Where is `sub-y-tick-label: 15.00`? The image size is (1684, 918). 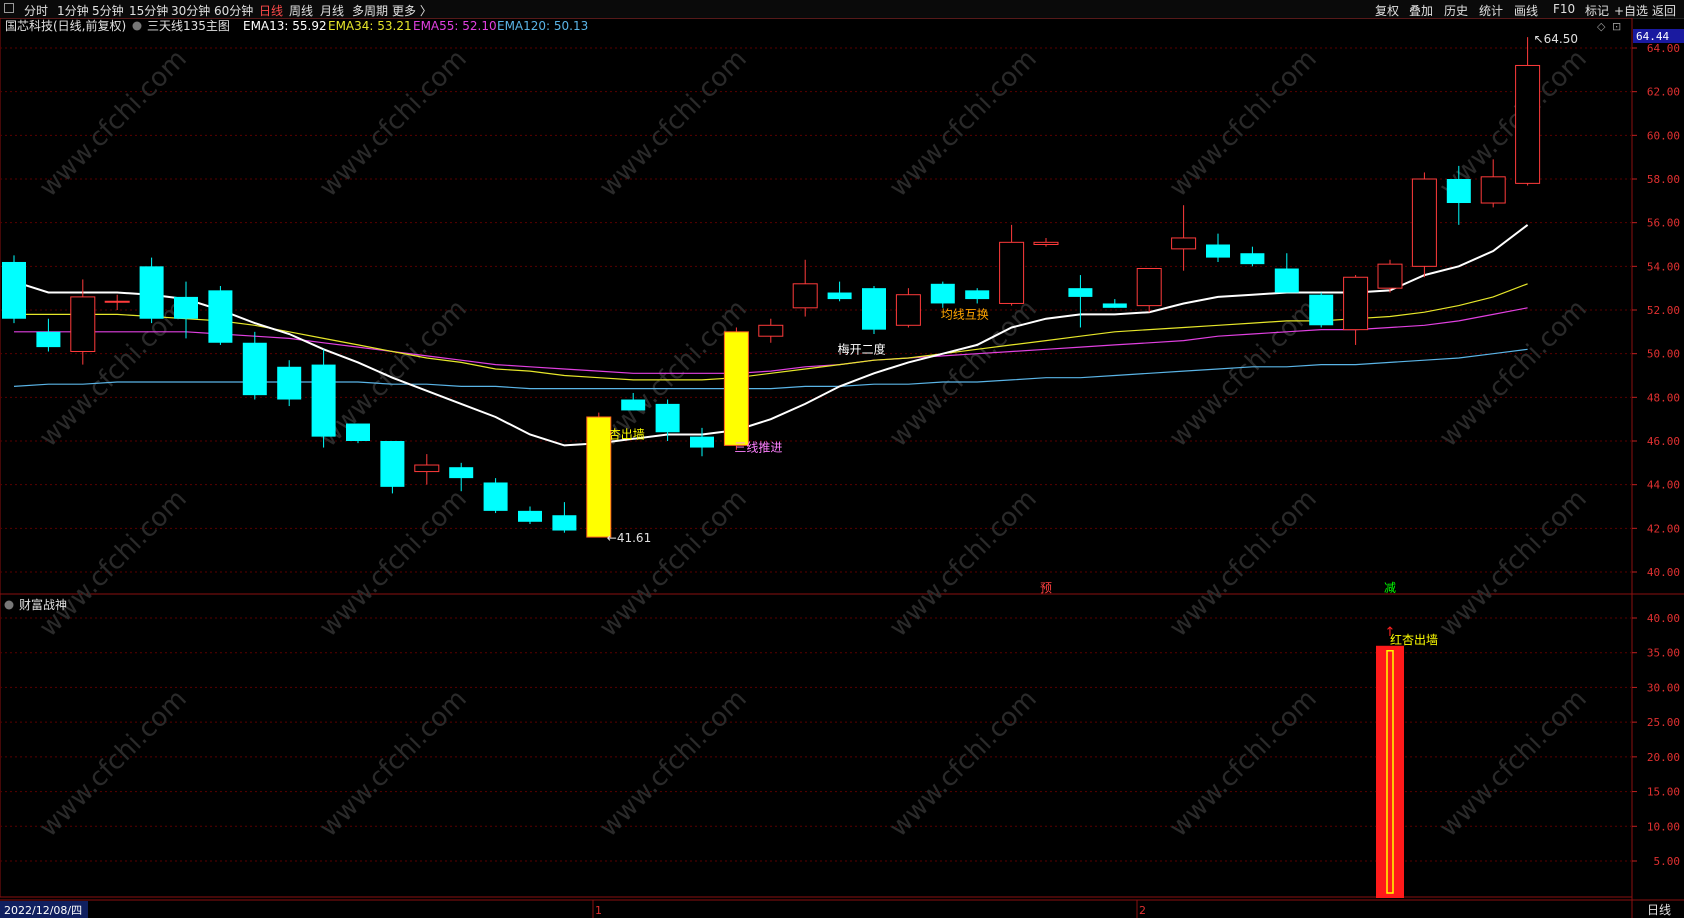 sub-y-tick-label: 15.00 is located at coordinates (1663, 792).